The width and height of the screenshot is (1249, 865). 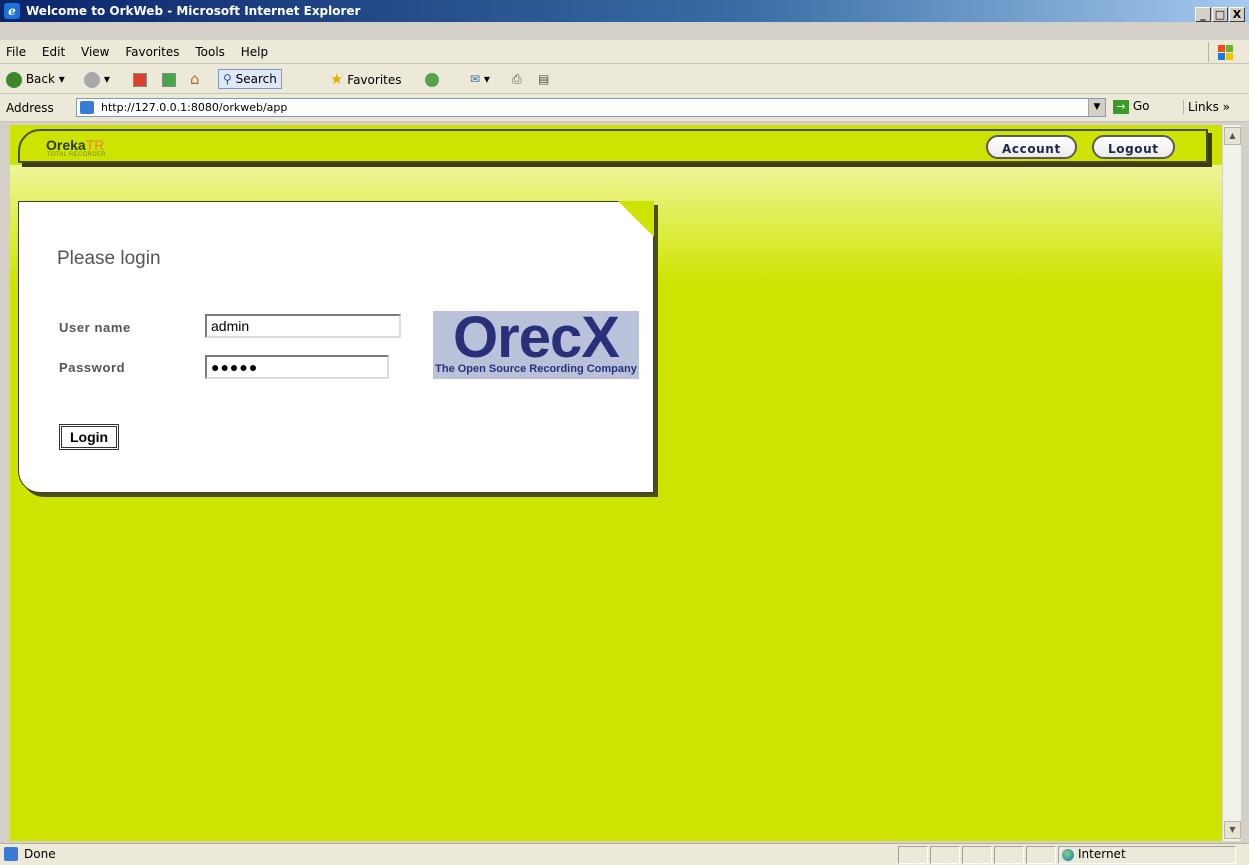 I want to click on address-label: Address, so click(x=30, y=108).